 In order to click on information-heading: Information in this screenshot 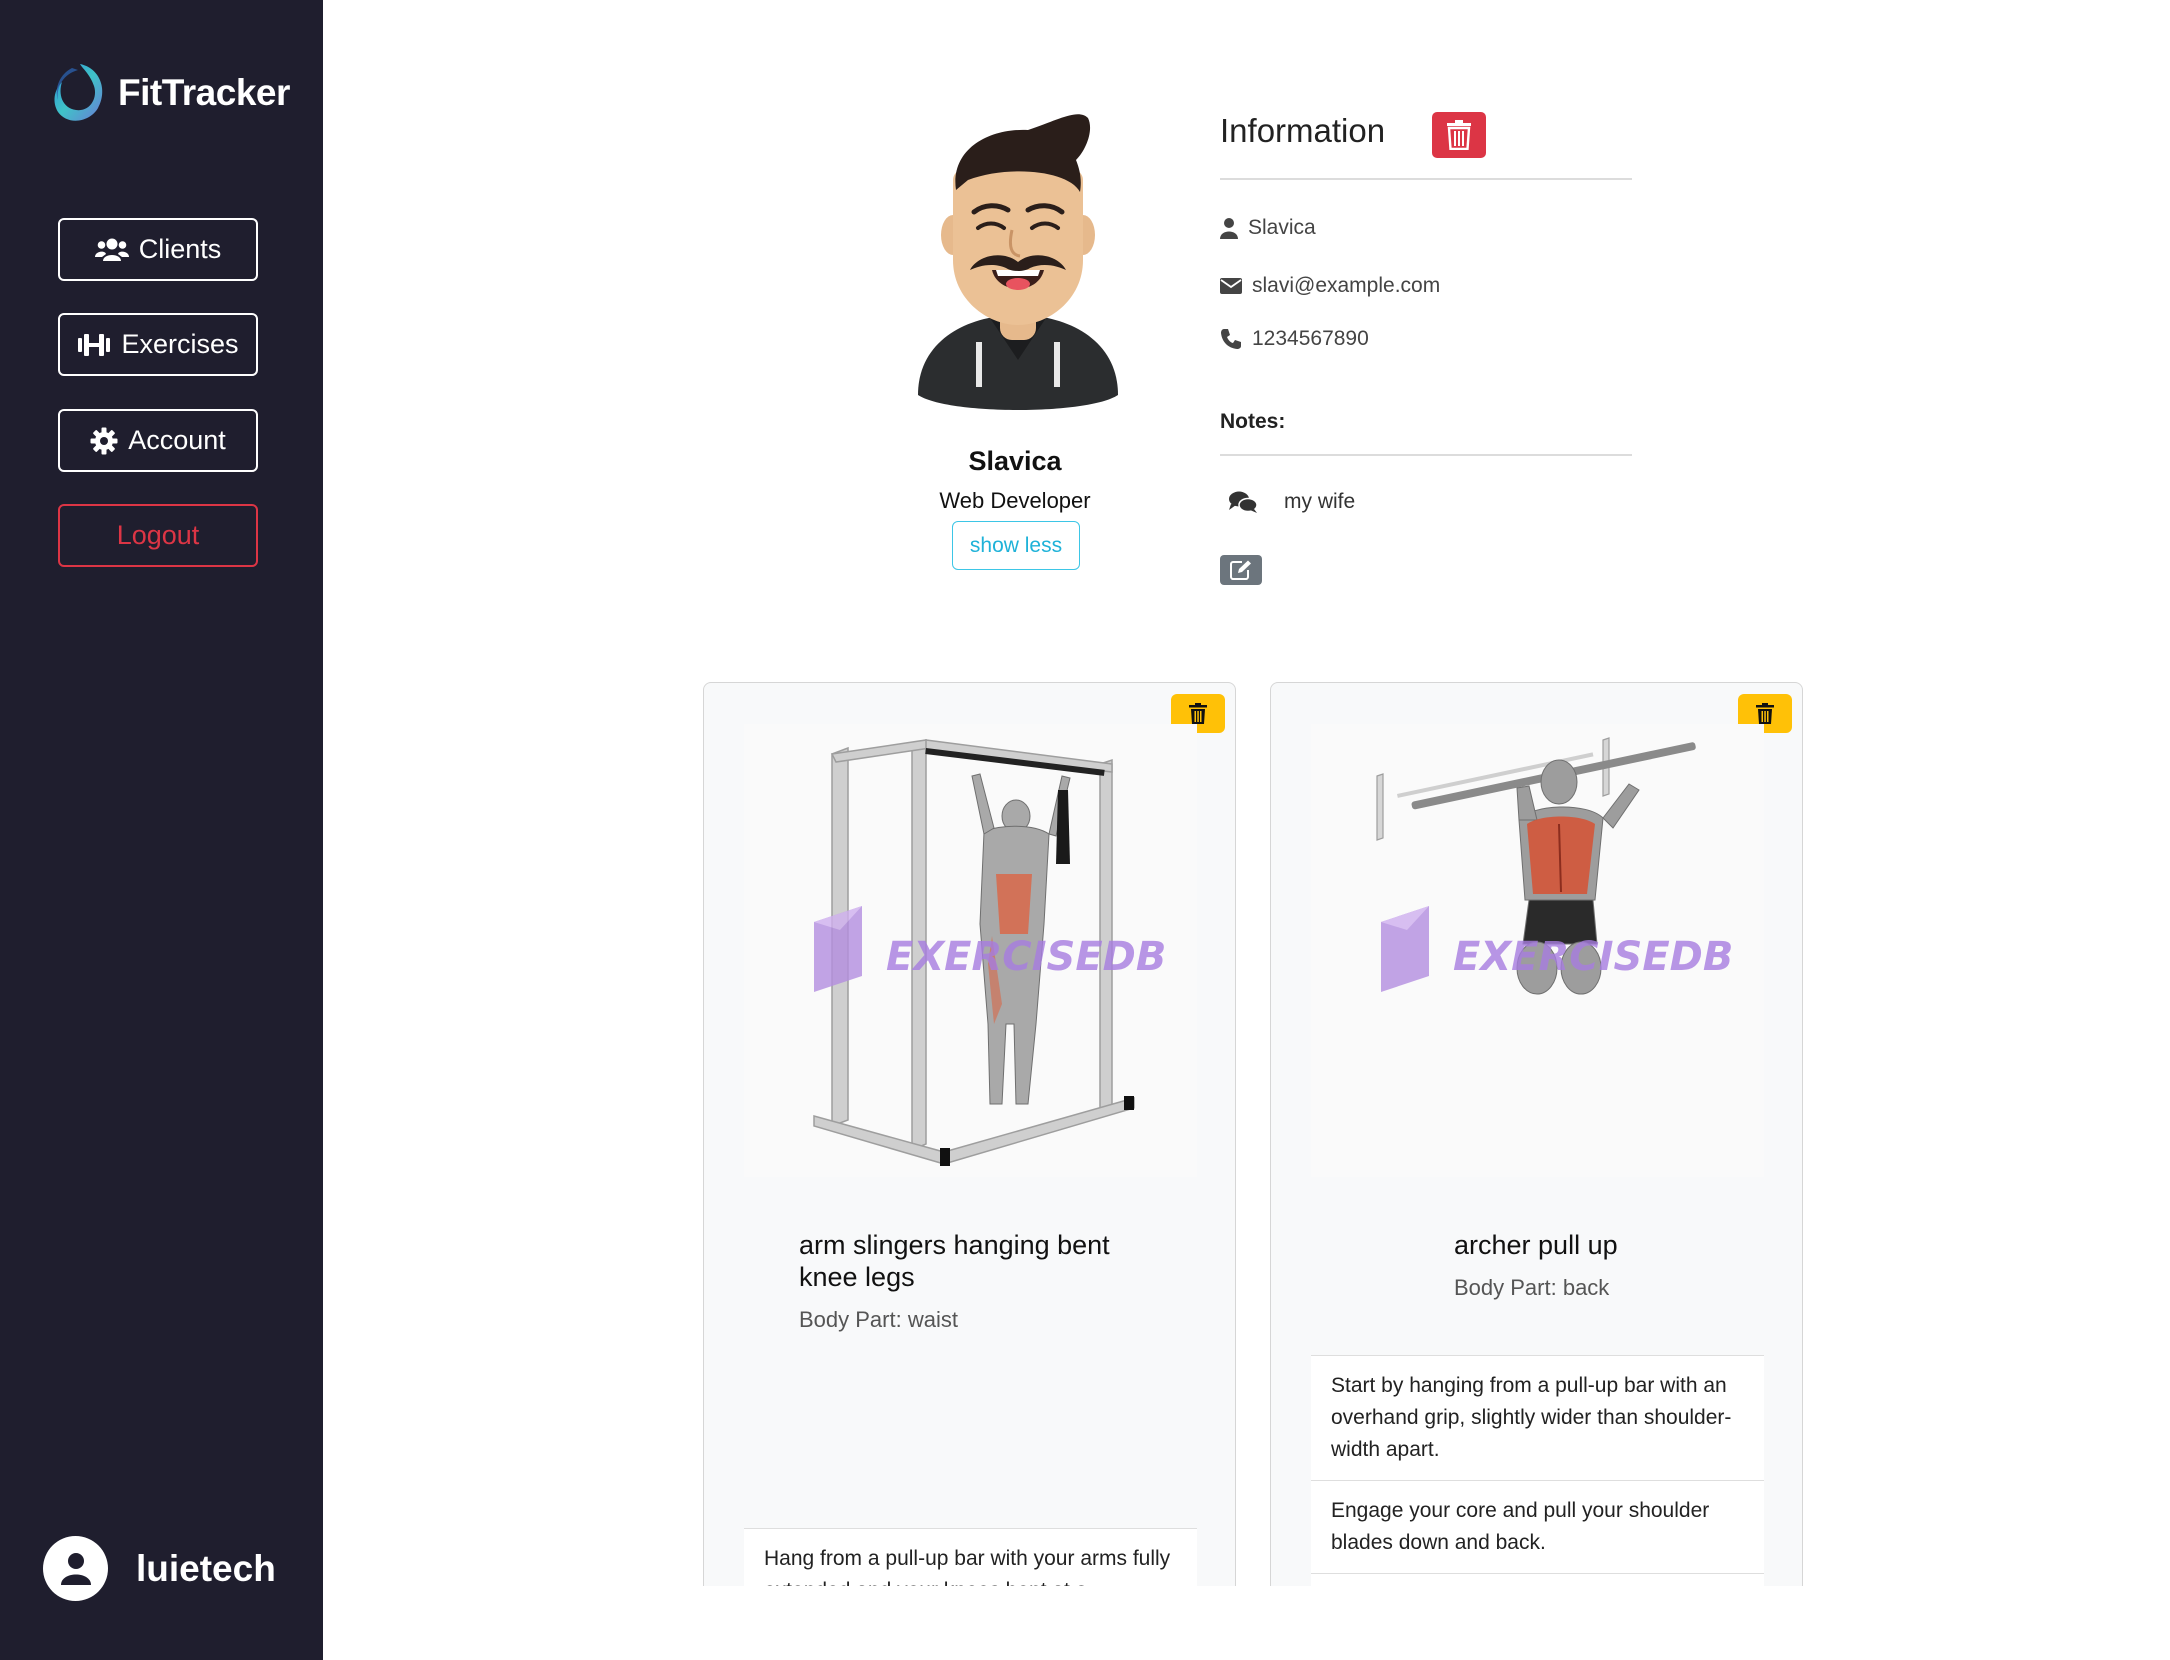, I will do `click(1303, 130)`.